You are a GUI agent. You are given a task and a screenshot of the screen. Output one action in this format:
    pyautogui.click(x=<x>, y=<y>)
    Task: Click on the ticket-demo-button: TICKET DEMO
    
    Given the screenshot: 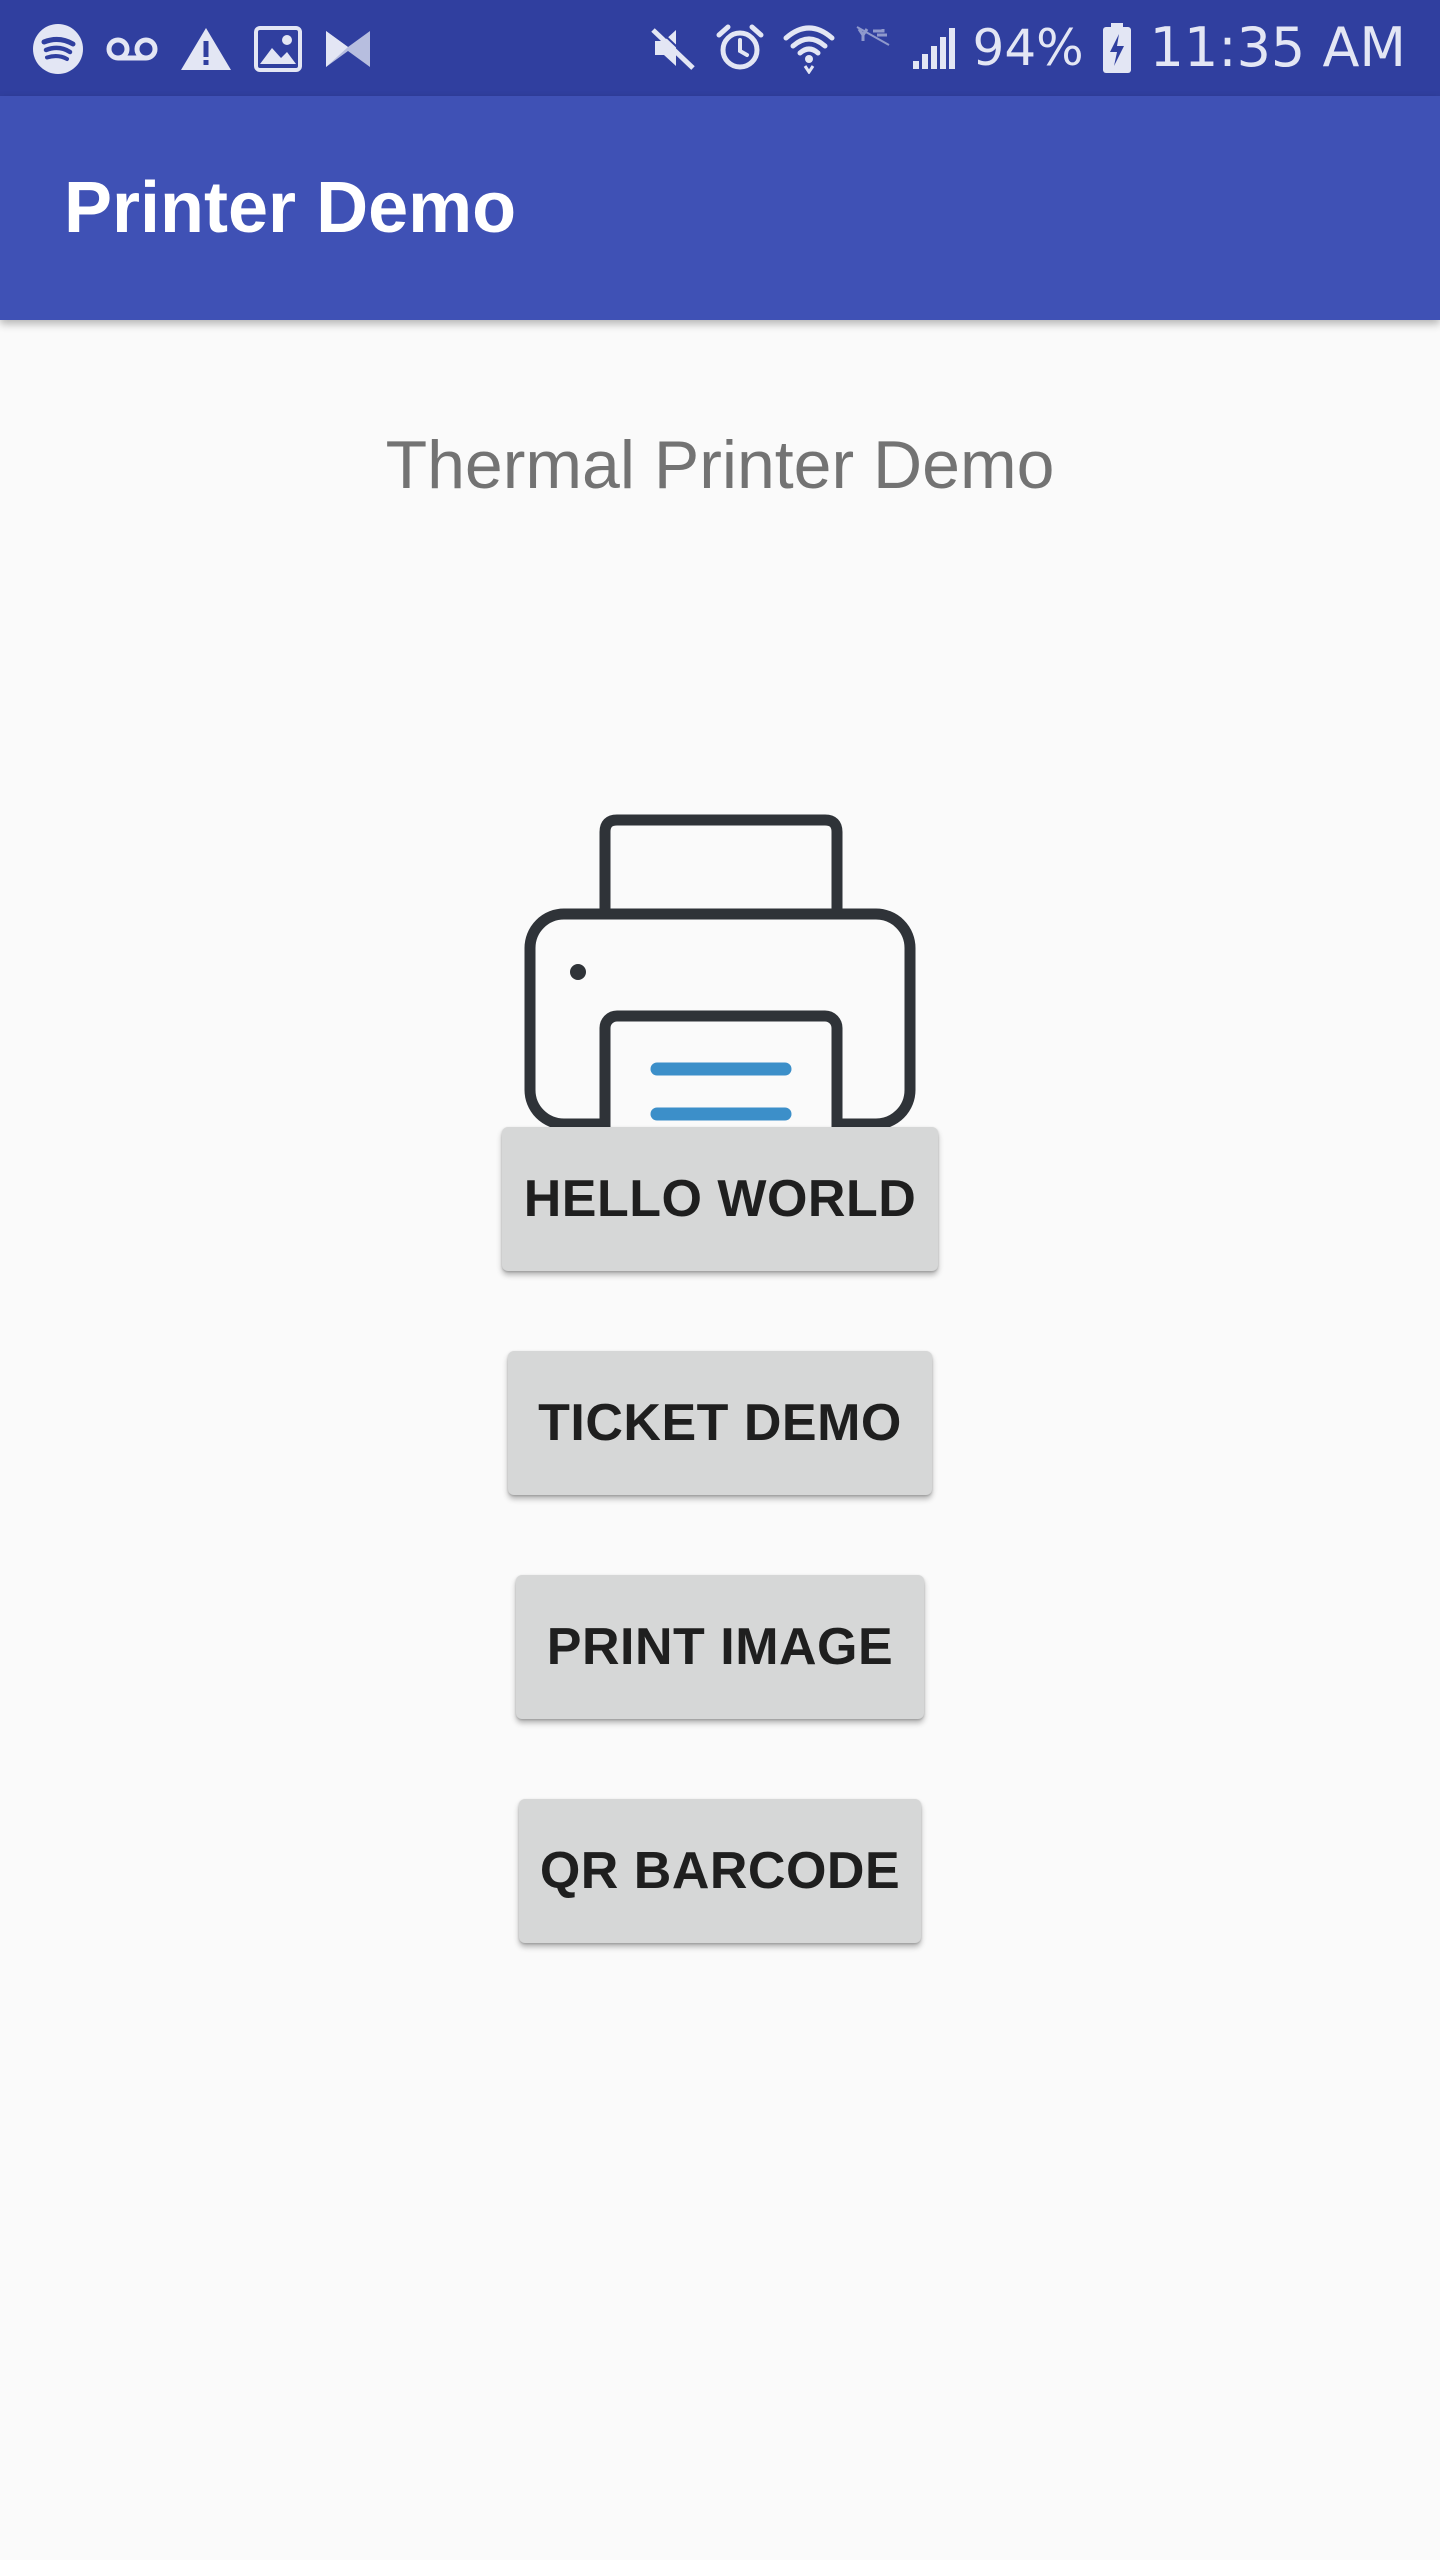 What is the action you would take?
    pyautogui.click(x=720, y=1423)
    